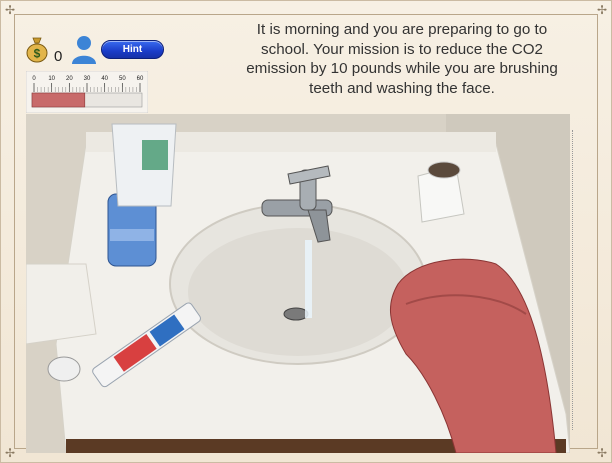  I want to click on toilet, so click(61, 304).